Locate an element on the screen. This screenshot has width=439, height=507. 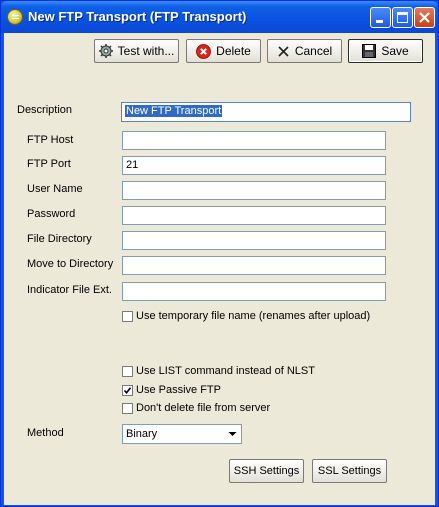
gear-icon is located at coordinates (105, 51).